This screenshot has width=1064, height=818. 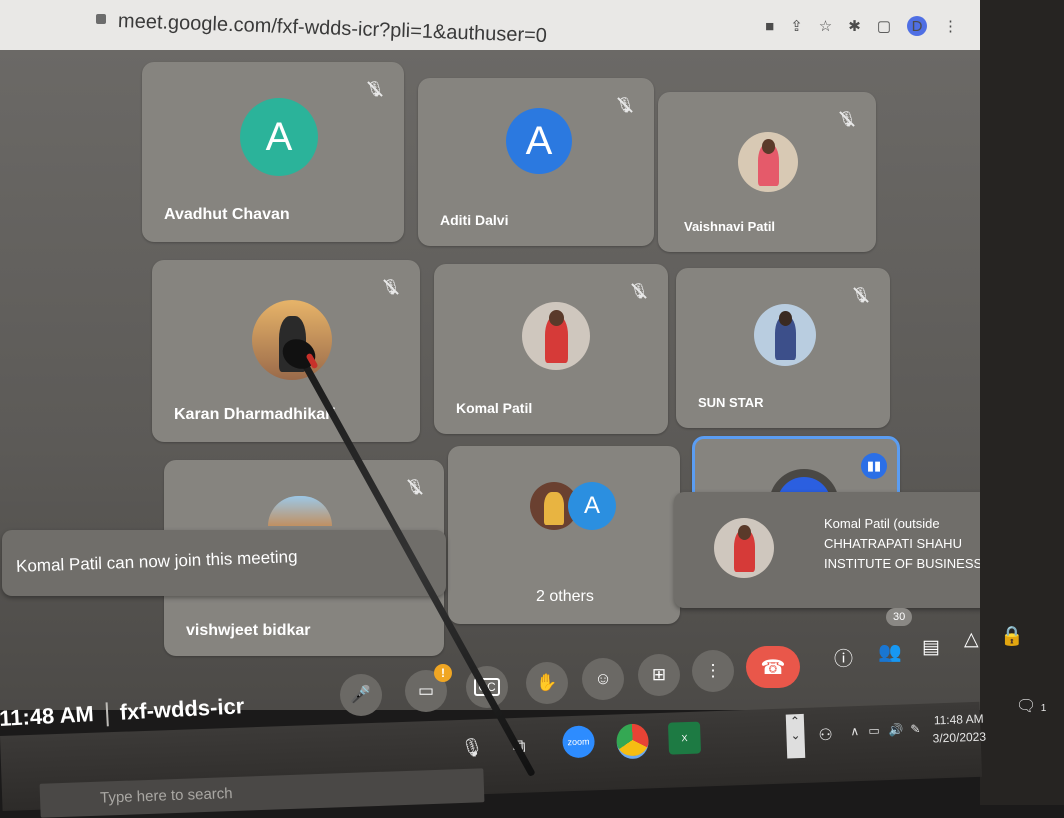 What do you see at coordinates (795, 736) in the screenshot?
I see `taskbar-scroll-arrows: ⌃ ⌄` at bounding box center [795, 736].